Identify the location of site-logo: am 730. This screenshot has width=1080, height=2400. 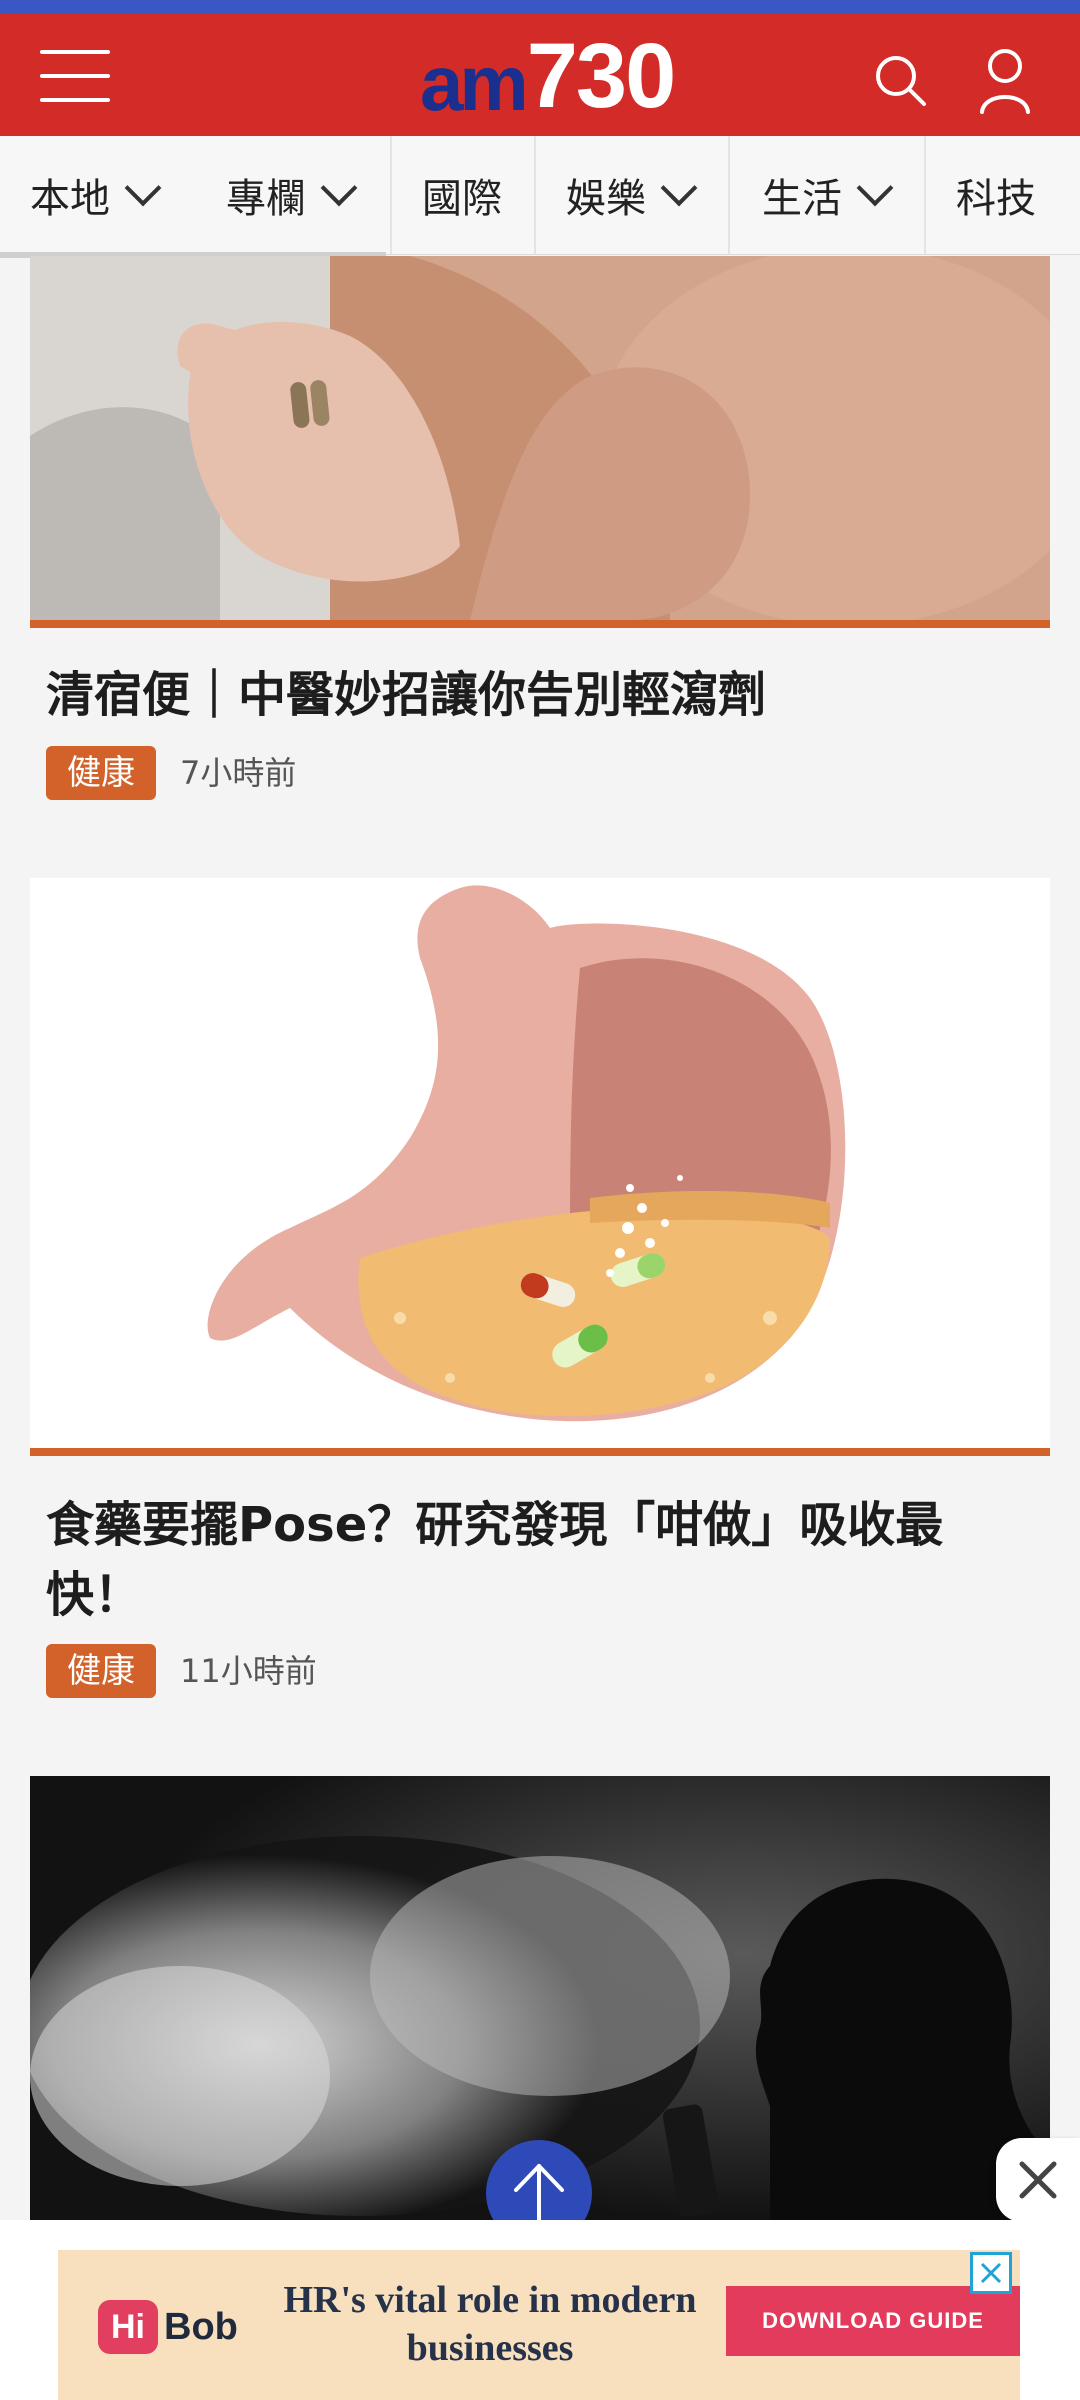
(548, 78).